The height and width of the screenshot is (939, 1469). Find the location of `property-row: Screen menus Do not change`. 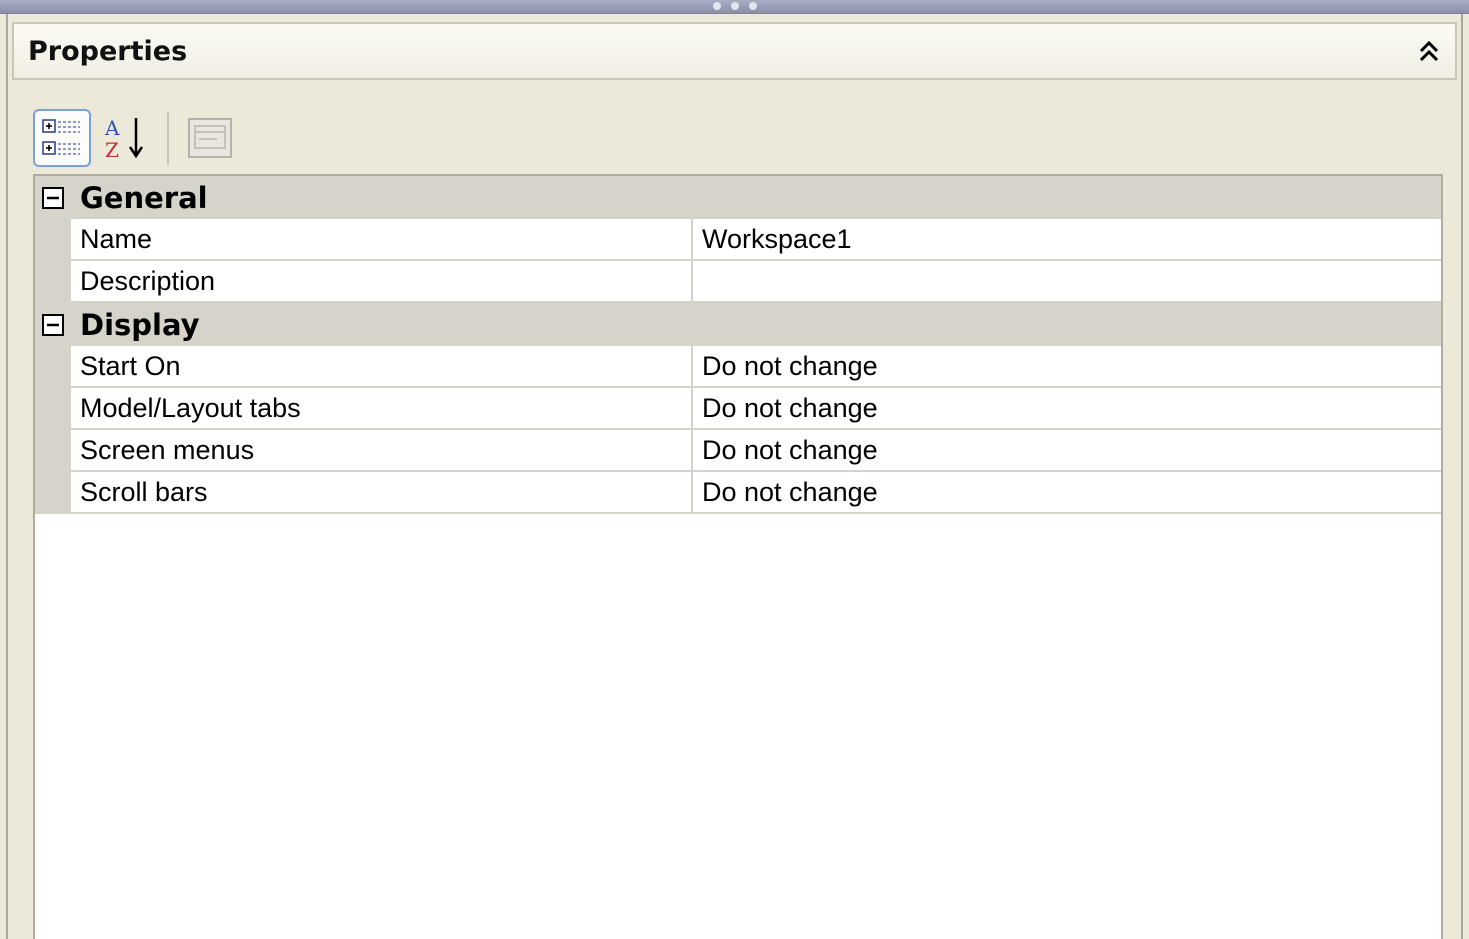

property-row: Screen menus Do not change is located at coordinates (738, 451).